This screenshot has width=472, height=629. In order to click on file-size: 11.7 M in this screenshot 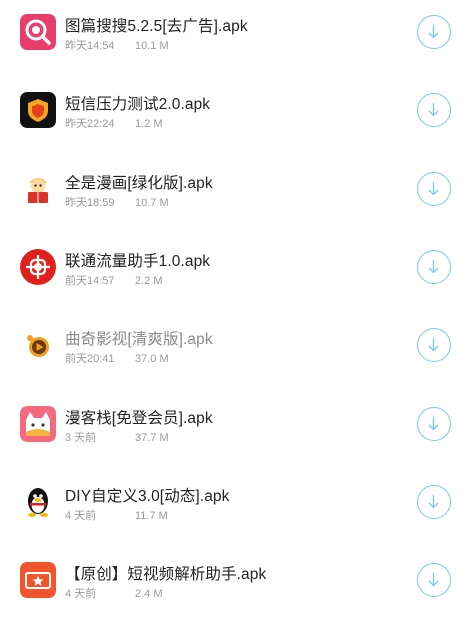, I will do `click(151, 516)`.